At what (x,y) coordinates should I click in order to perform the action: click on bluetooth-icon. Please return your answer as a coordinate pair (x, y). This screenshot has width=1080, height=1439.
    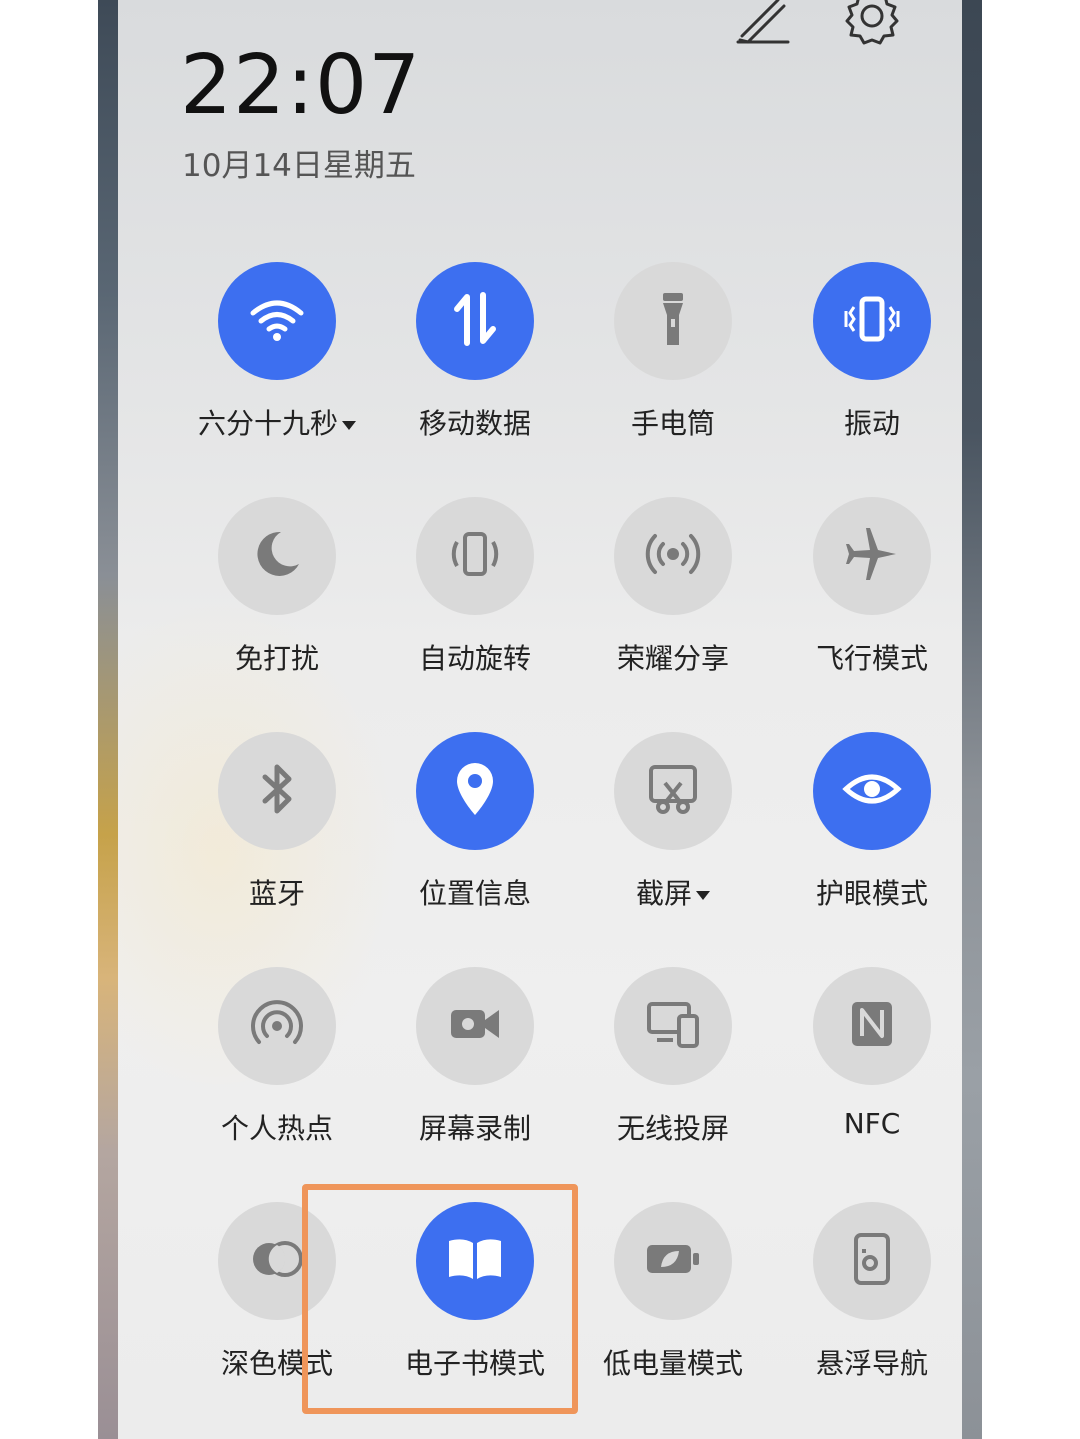
    Looking at the image, I should click on (277, 791).